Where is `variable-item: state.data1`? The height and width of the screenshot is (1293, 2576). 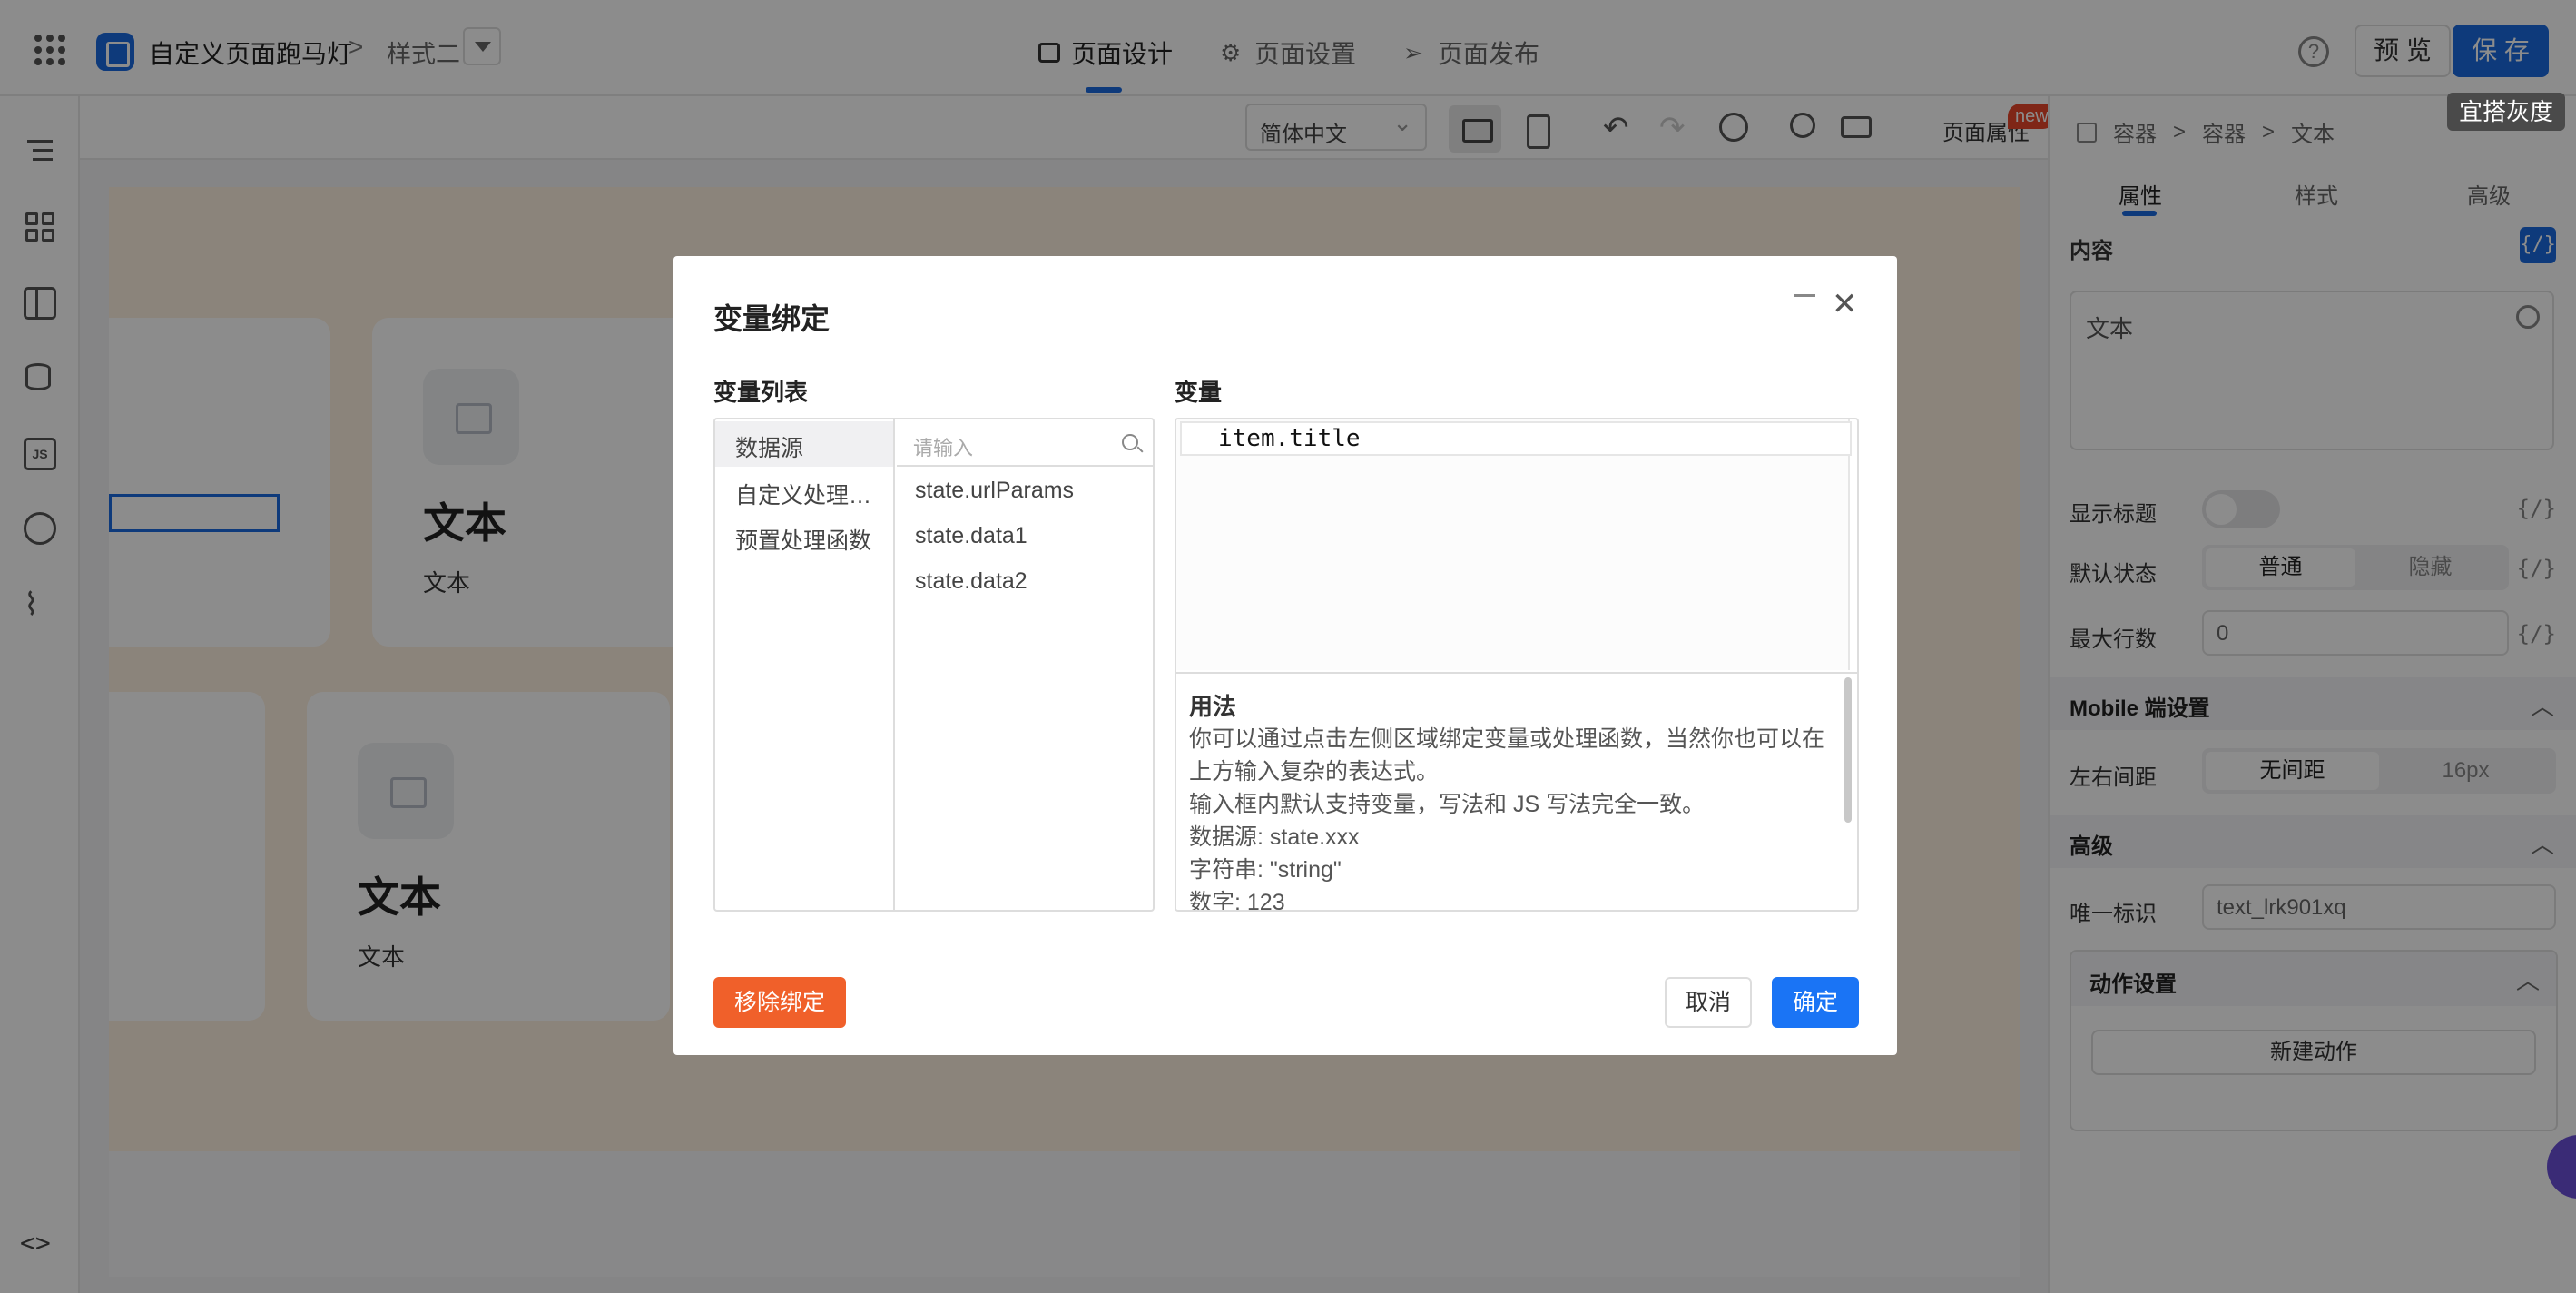
variable-item: state.data1 is located at coordinates (971, 536).